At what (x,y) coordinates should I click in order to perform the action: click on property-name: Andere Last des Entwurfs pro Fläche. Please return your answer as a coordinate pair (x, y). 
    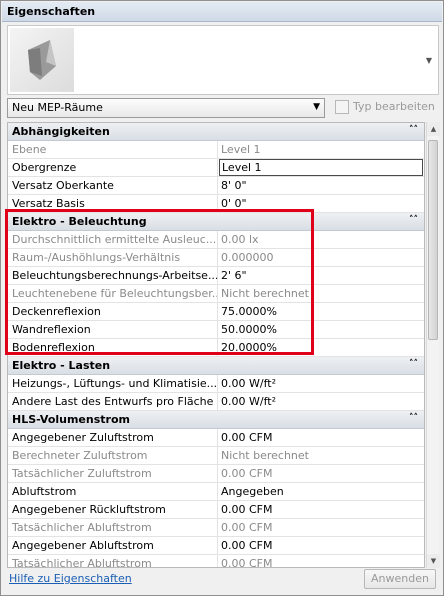
    Looking at the image, I should click on (113, 401).